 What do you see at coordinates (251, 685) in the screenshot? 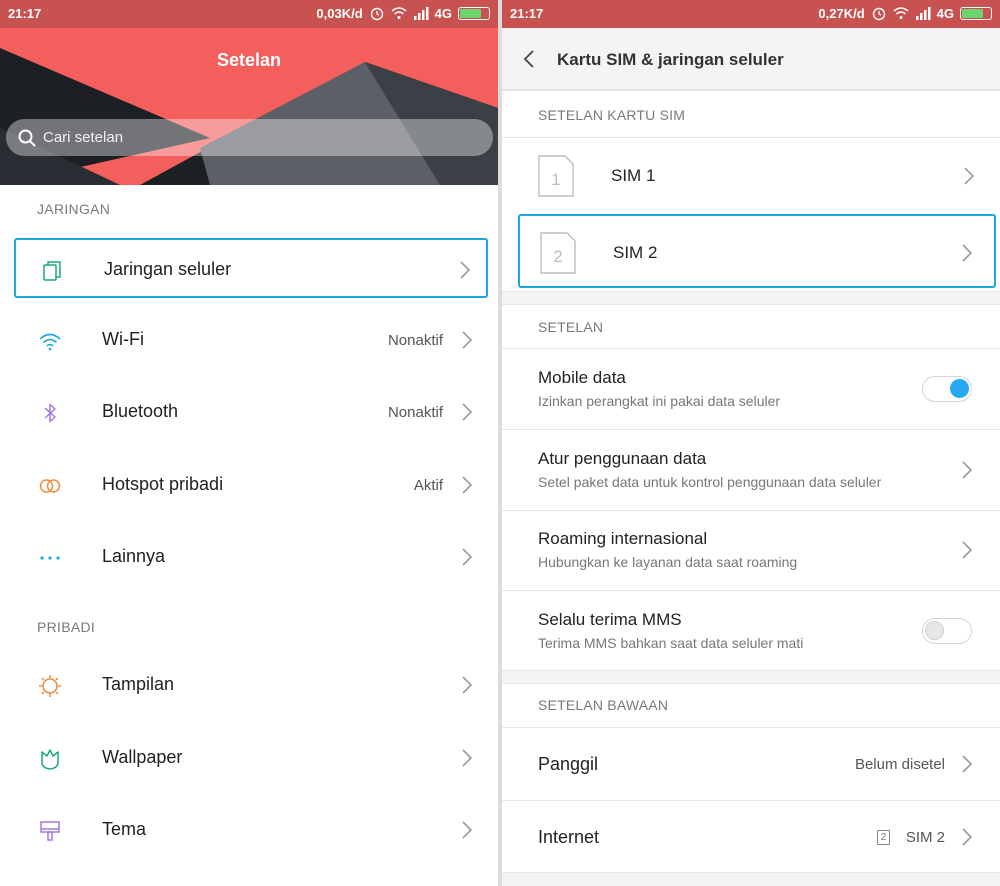
I see `settings-item-tampilan: Tampilan` at bounding box center [251, 685].